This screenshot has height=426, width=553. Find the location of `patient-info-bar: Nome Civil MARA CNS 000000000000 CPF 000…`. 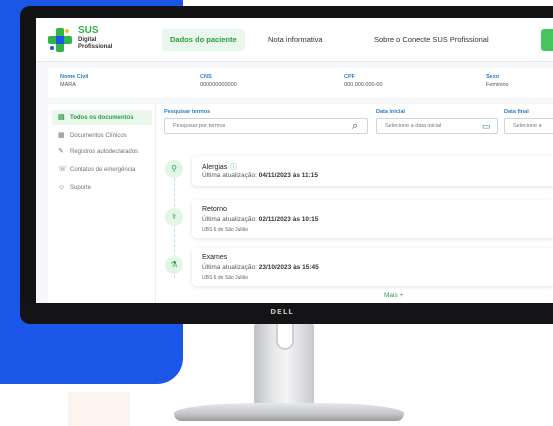

patient-info-bar: Nome Civil MARA CNS 000000000000 CPF 000… is located at coordinates (300, 83).